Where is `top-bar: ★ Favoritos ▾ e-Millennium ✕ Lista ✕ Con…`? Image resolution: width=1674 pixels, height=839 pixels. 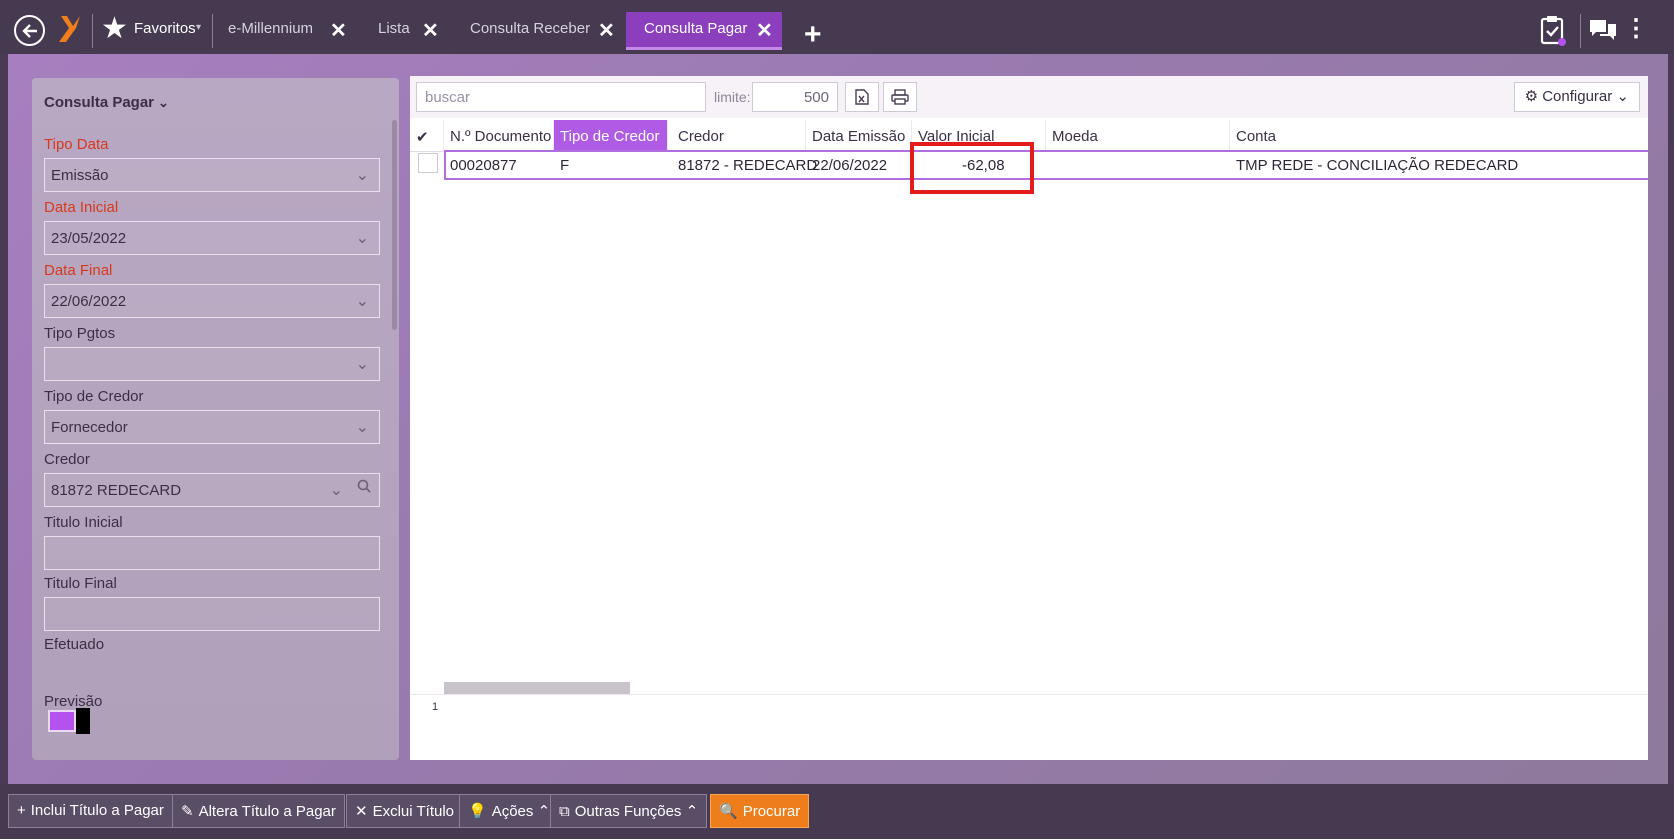
top-bar: ★ Favoritos ▾ e-Millennium ✕ Lista ✕ Con… is located at coordinates (837, 27).